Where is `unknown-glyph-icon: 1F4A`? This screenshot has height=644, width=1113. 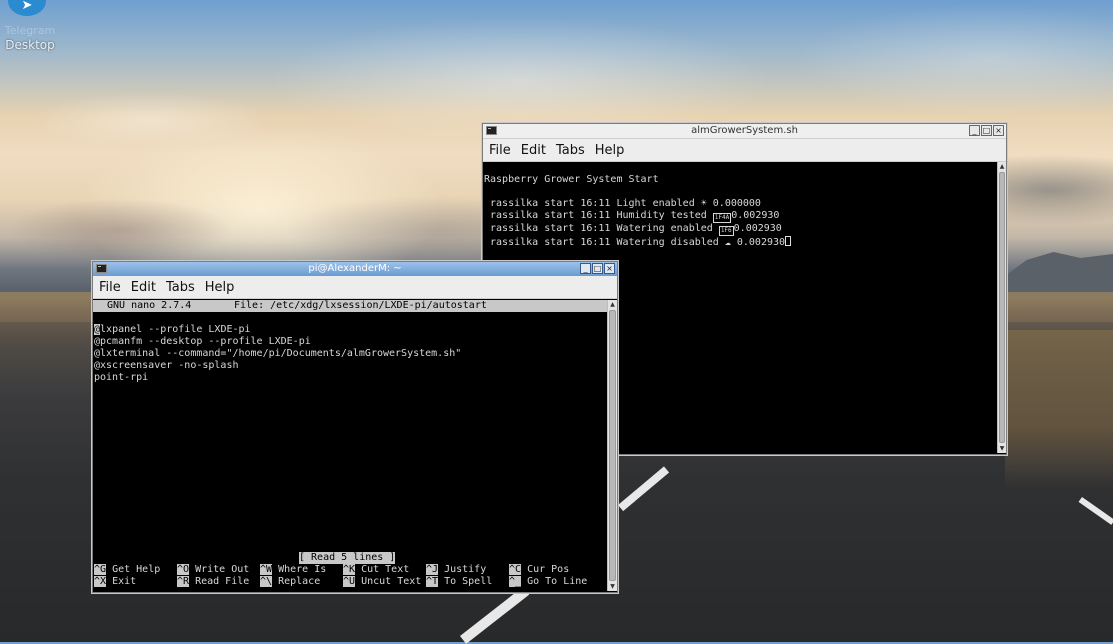
unknown-glyph-icon: 1F4A is located at coordinates (722, 218).